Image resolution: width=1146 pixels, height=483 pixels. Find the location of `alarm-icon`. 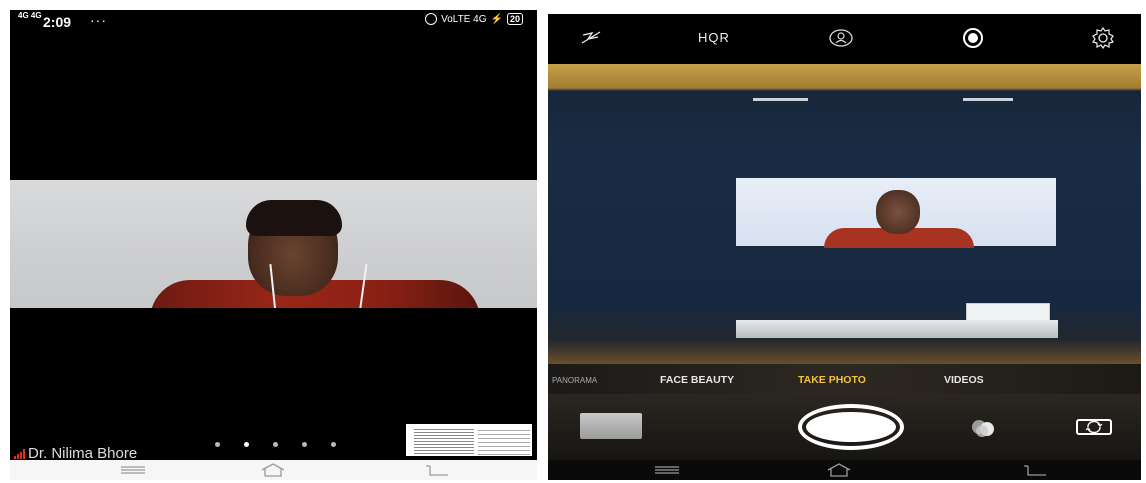

alarm-icon is located at coordinates (431, 19).